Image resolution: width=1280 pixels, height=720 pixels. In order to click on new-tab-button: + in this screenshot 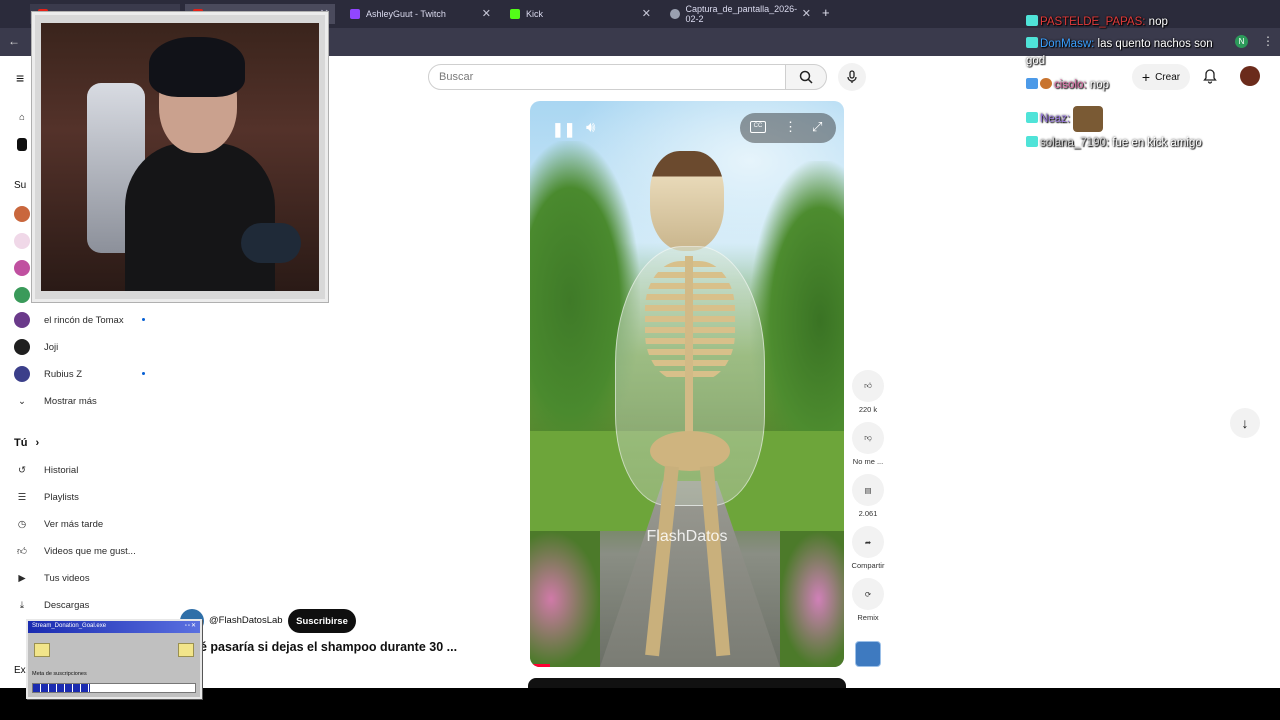, I will do `click(826, 12)`.